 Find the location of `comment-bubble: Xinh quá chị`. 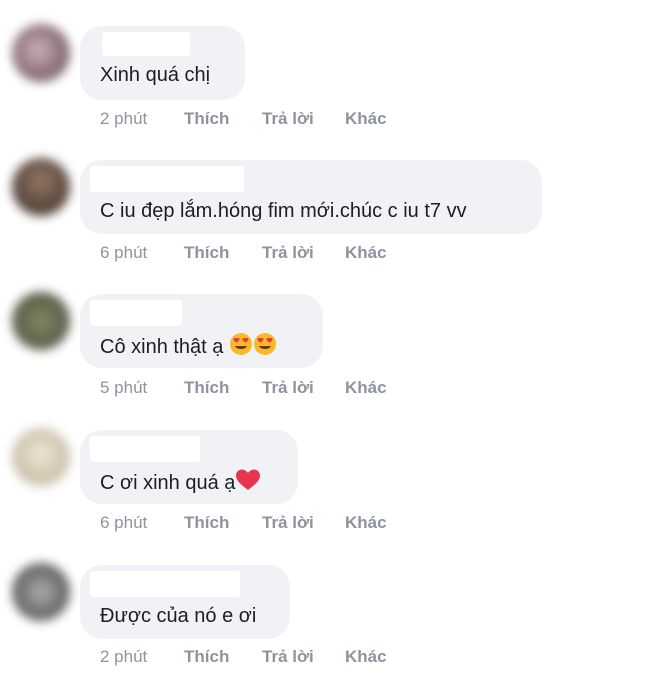

comment-bubble: Xinh quá chị is located at coordinates (162, 63).